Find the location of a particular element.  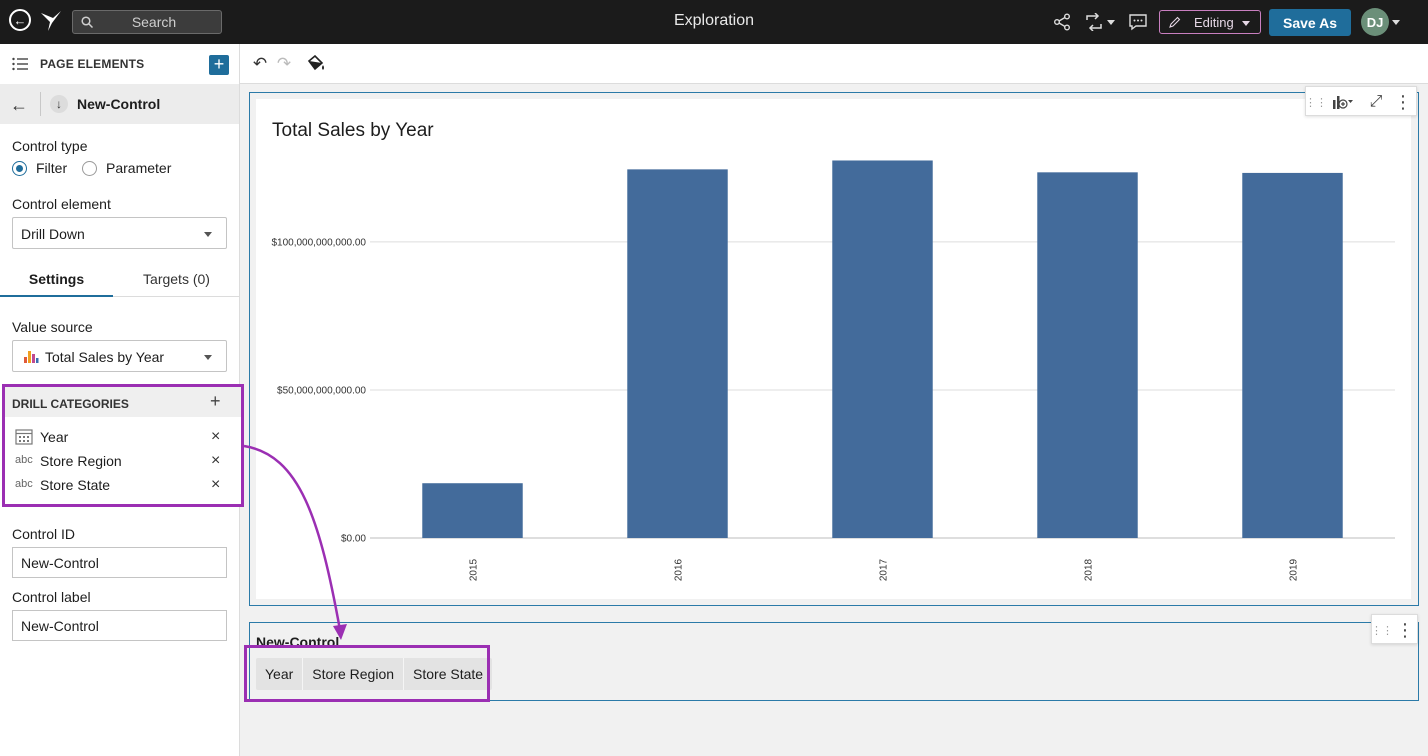

back-icon: ← is located at coordinates (20, 20).